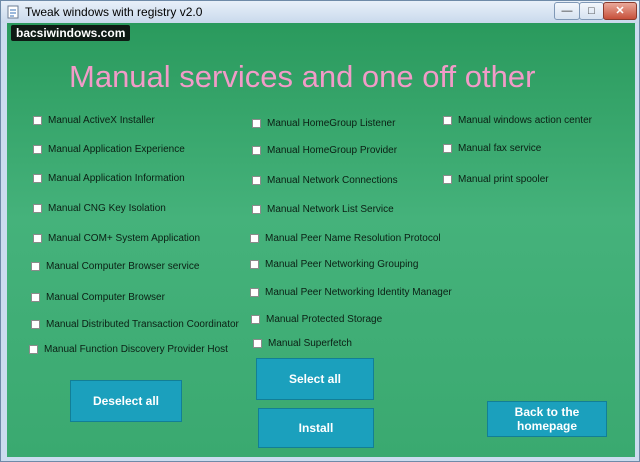 The width and height of the screenshot is (640, 462). I want to click on select-all-label: Select all, so click(315, 379).